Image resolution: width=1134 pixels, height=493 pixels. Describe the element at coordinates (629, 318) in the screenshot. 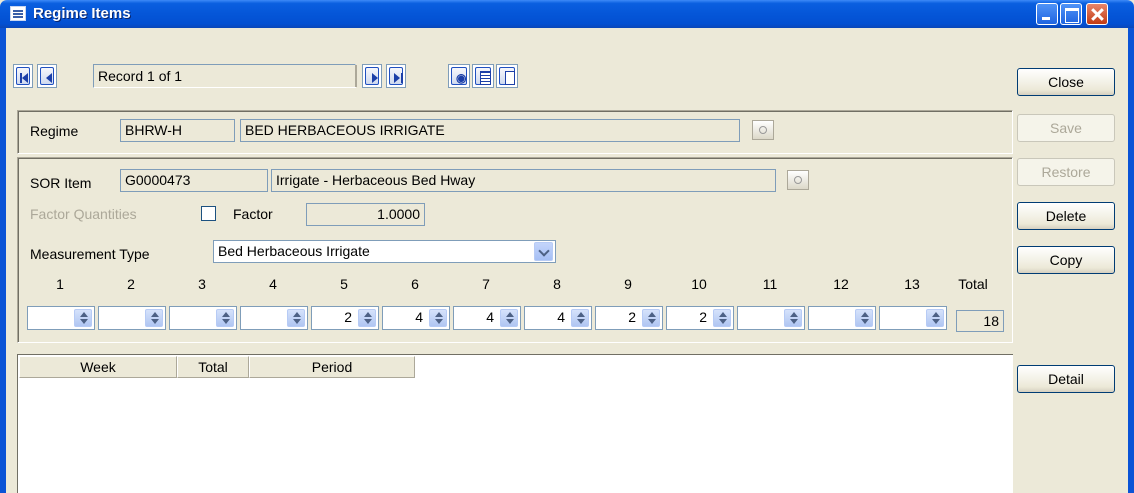

I see `period-spinner-9: 2` at that location.